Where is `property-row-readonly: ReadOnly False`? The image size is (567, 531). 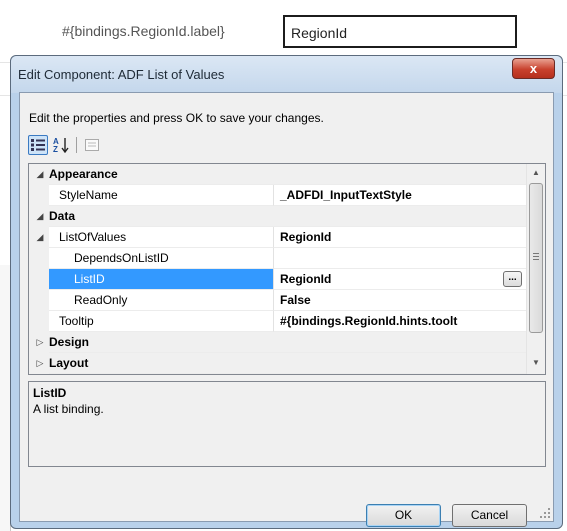 property-row-readonly: ReadOnly False is located at coordinates (277, 300).